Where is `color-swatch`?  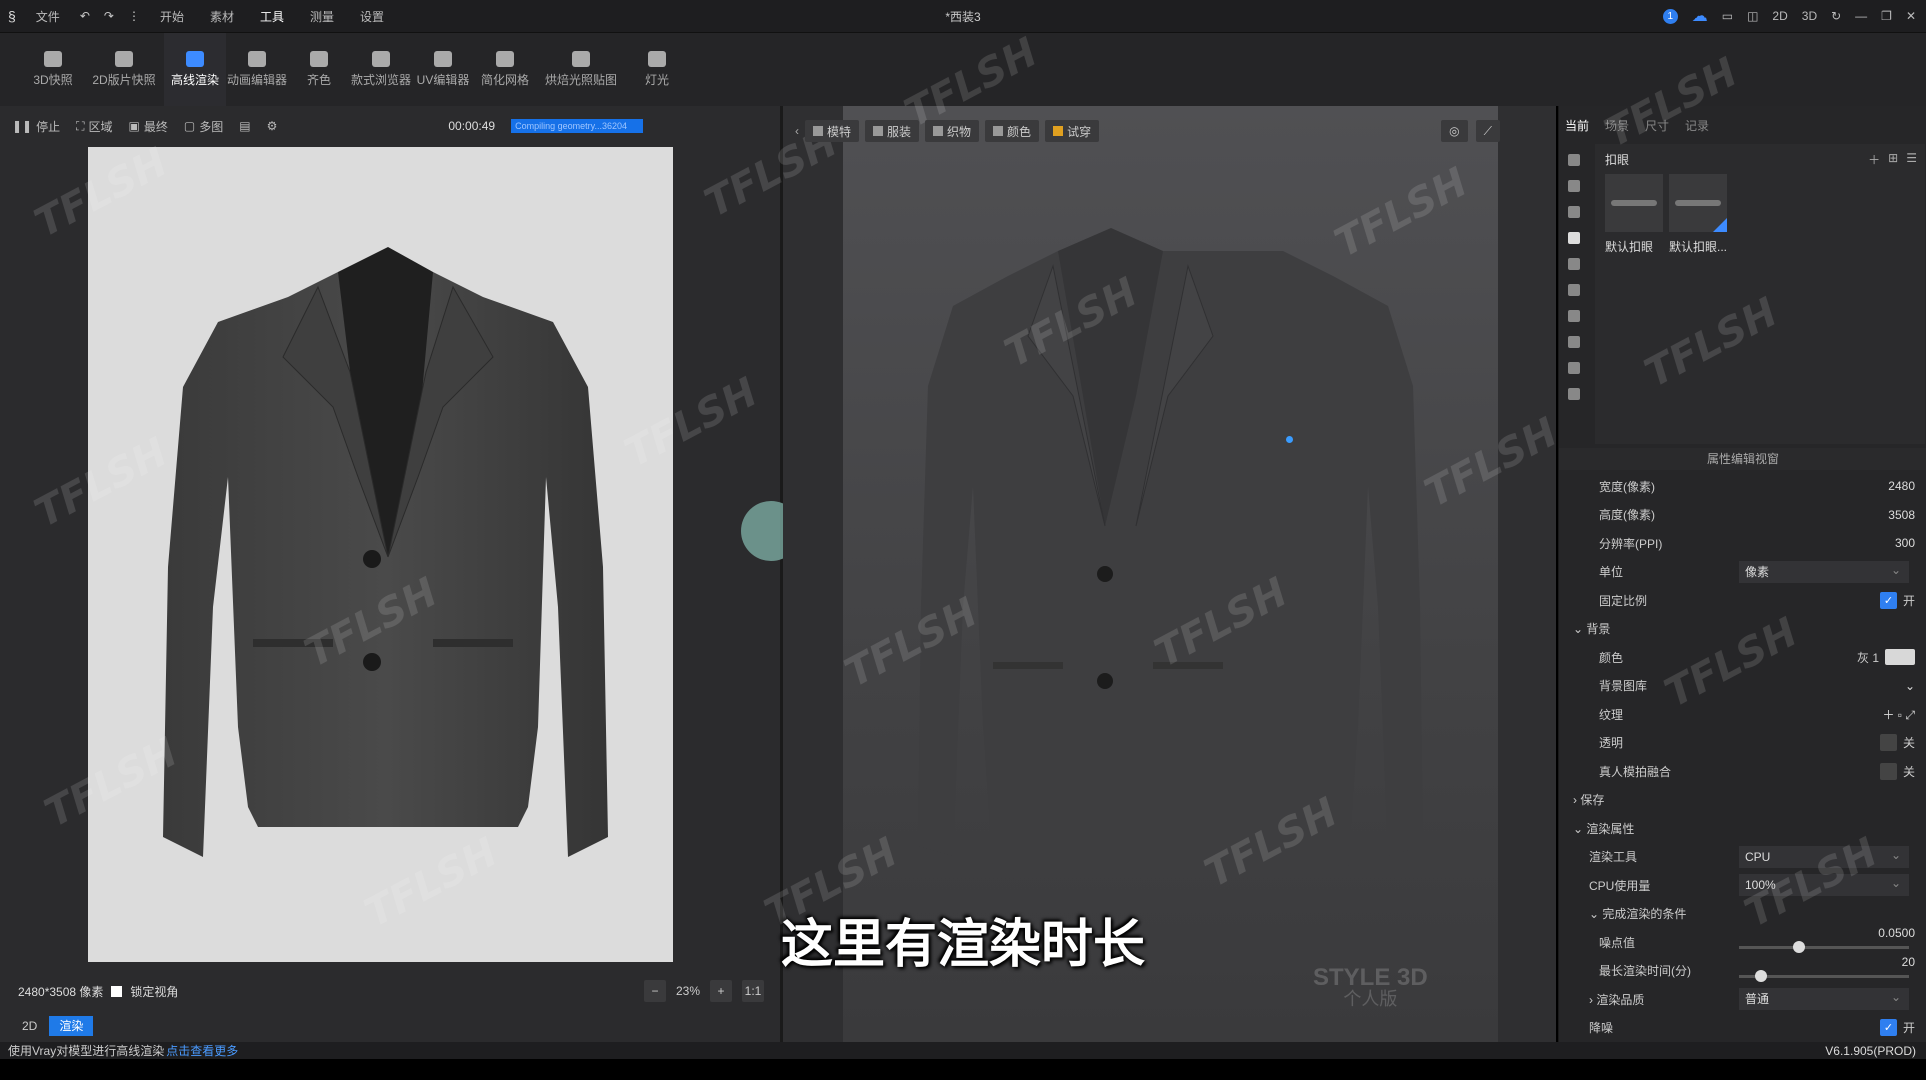 color-swatch is located at coordinates (1900, 657).